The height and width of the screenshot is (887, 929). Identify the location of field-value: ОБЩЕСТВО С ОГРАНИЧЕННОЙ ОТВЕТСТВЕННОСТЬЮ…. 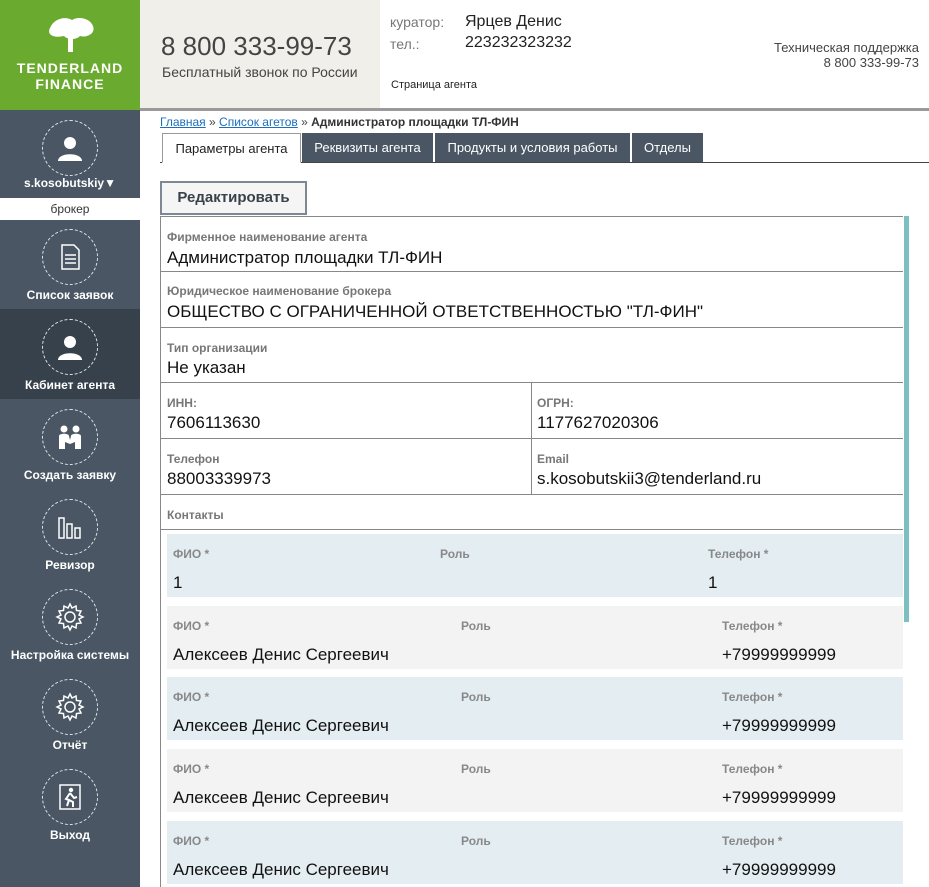
(435, 311).